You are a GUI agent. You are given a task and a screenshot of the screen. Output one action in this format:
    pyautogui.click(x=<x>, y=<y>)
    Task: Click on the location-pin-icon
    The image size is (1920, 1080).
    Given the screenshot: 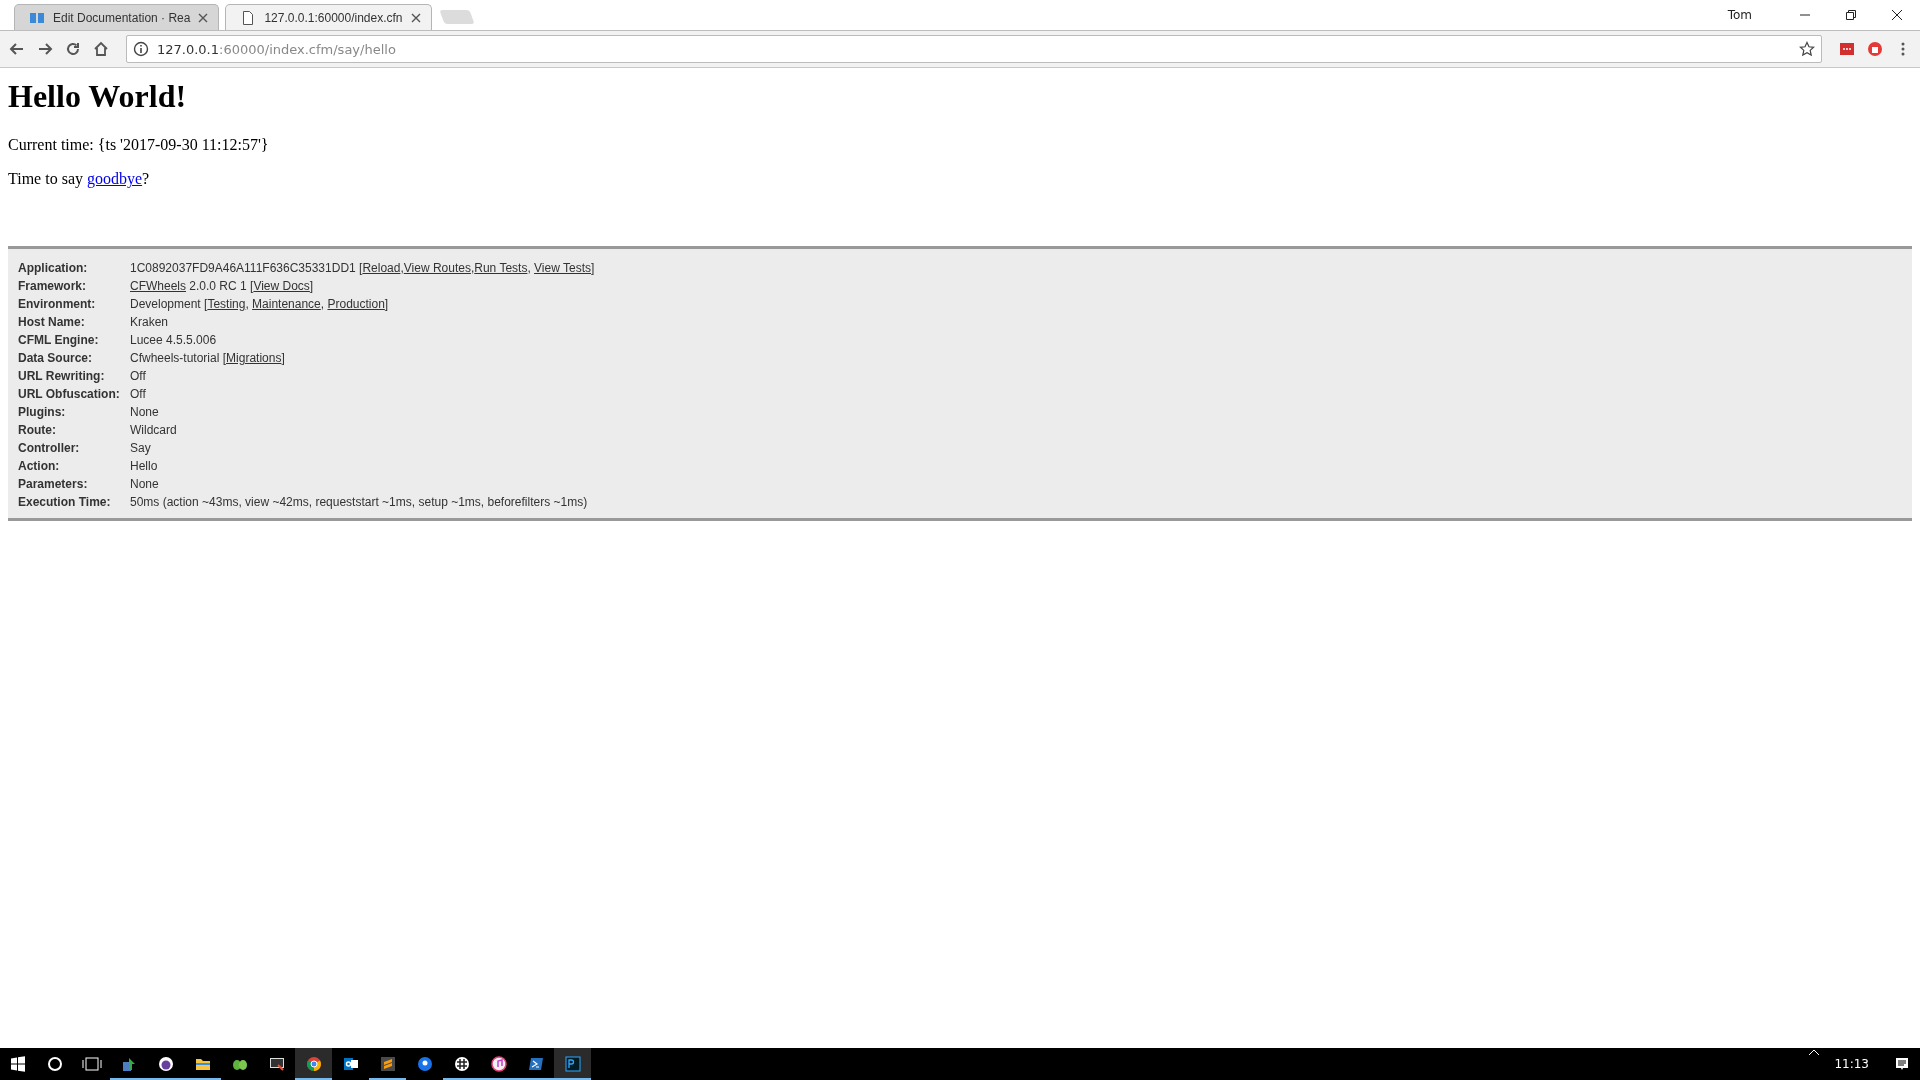 What is the action you would take?
    pyautogui.click(x=424, y=1064)
    